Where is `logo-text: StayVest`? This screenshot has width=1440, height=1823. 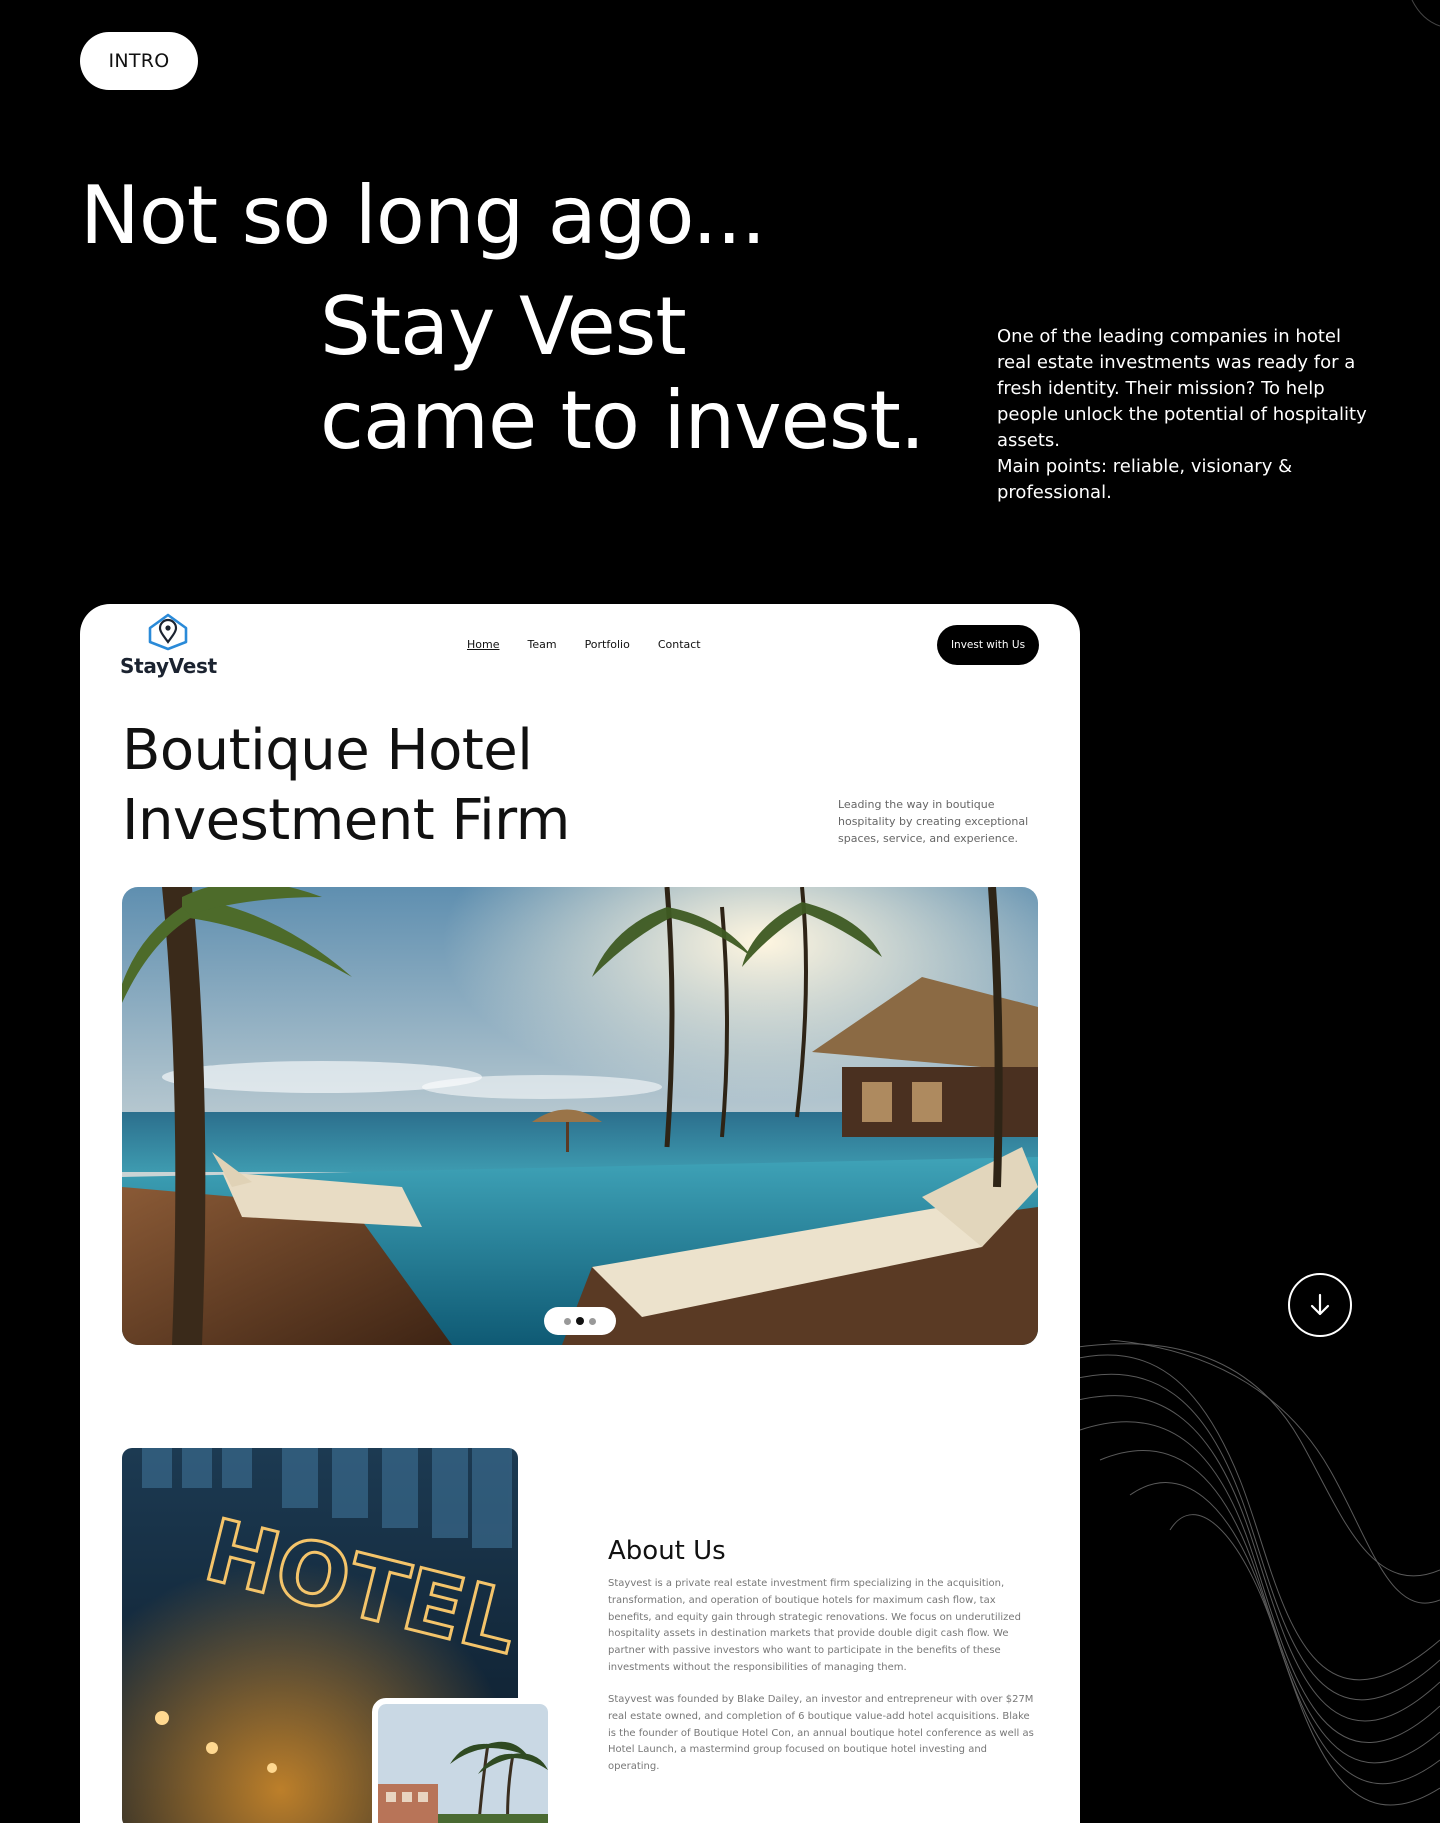 logo-text: StayVest is located at coordinates (168, 666).